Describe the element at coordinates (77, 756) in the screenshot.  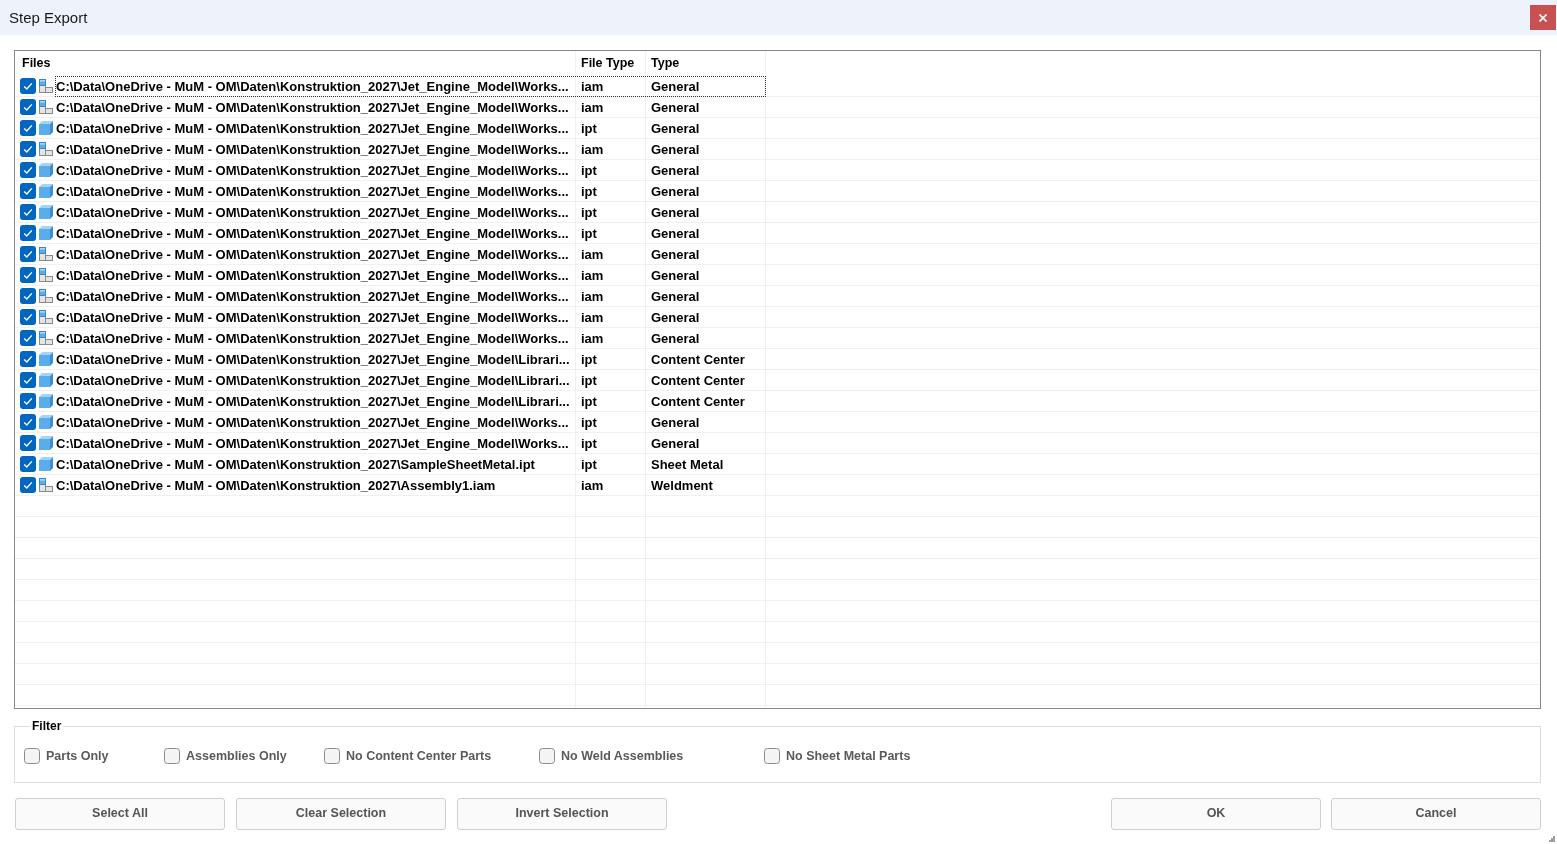
I see `checkbox-label: Parts Only` at that location.